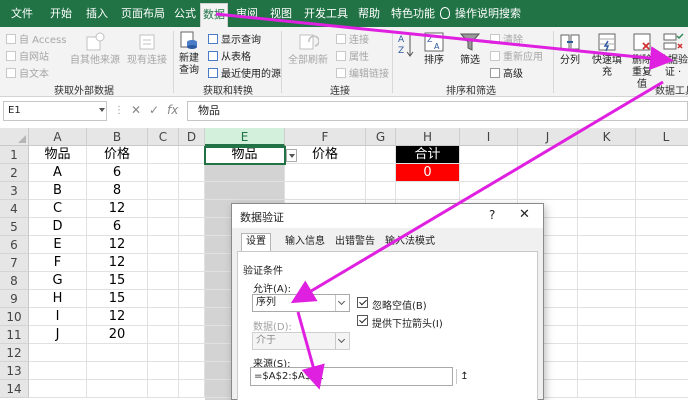 The image size is (688, 400). I want to click on cell-a3: B, so click(58, 191).